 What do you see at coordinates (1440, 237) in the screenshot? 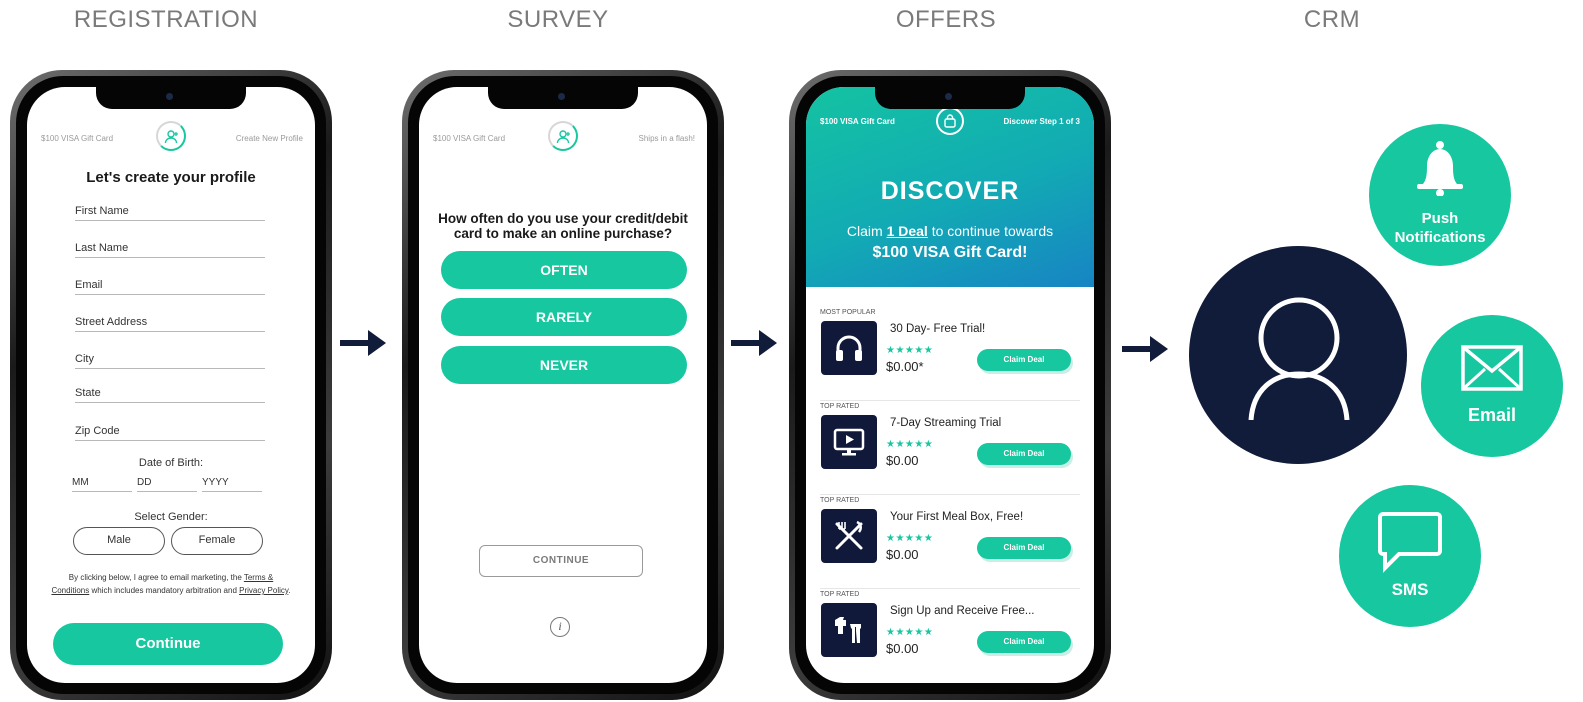
I see `push-label-line2: Notifications` at bounding box center [1440, 237].